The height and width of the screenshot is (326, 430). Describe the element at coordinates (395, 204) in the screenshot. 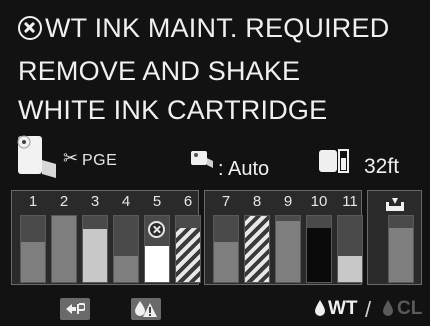

I see `maintenance-box-icon` at that location.